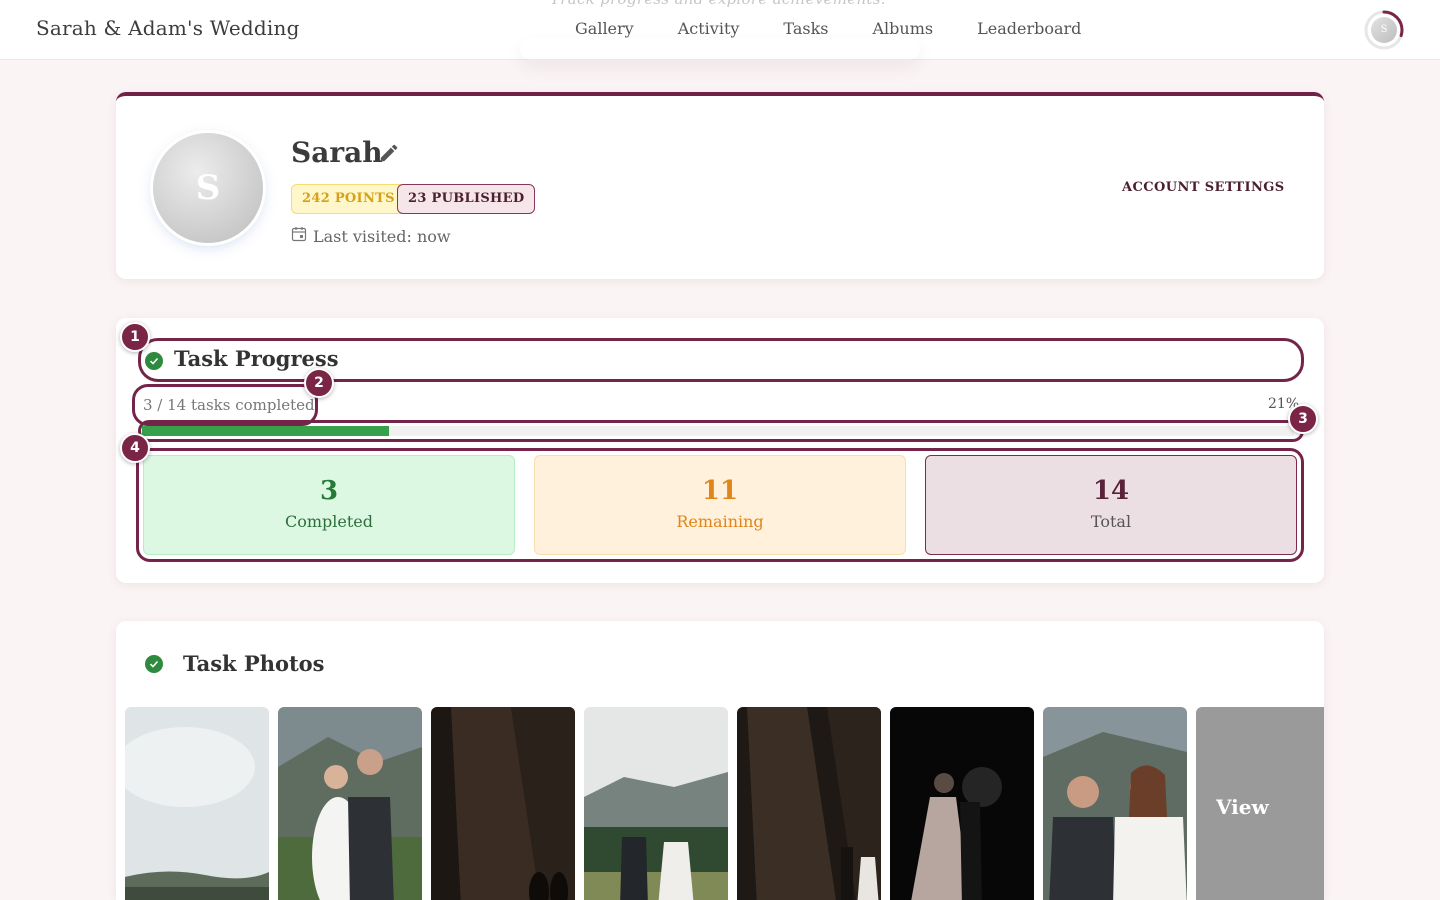 The width and height of the screenshot is (1440, 900). I want to click on stat-remaining: 11 Remaining, so click(720, 505).